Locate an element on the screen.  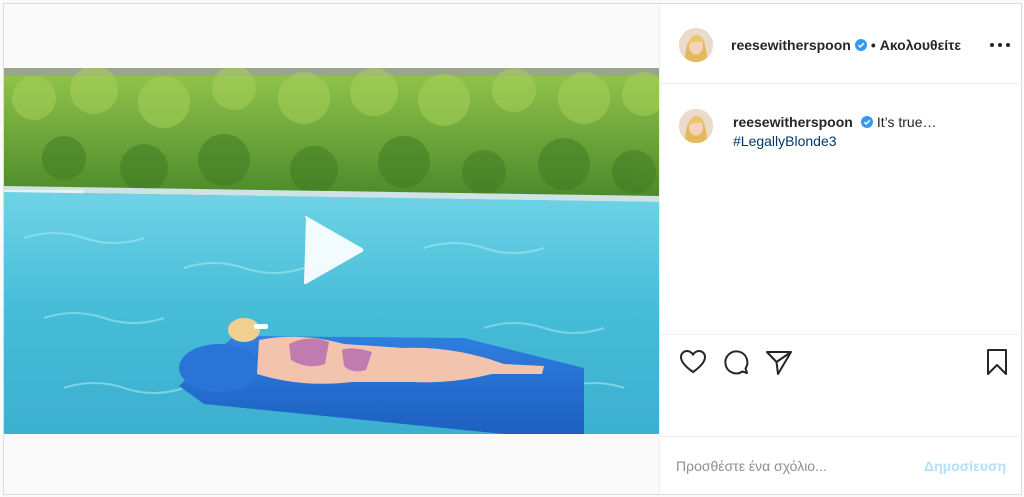
bookmark-icon is located at coordinates (997, 362).